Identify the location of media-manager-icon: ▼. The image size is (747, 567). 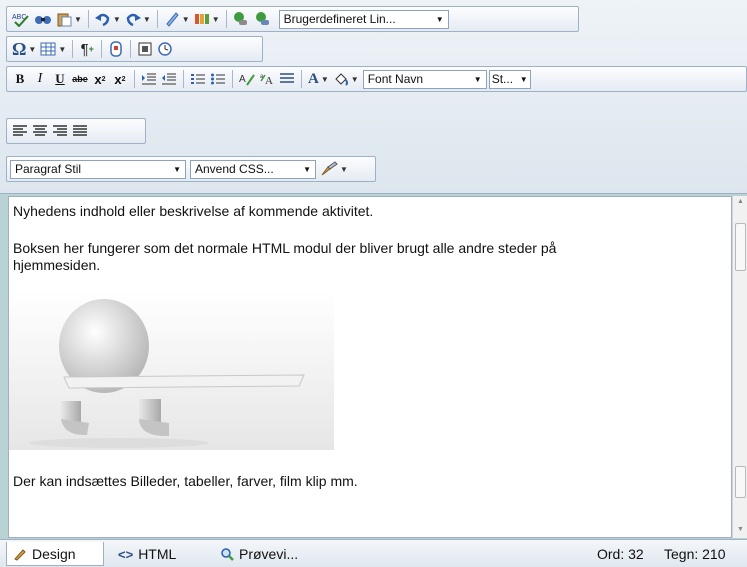
(207, 19).